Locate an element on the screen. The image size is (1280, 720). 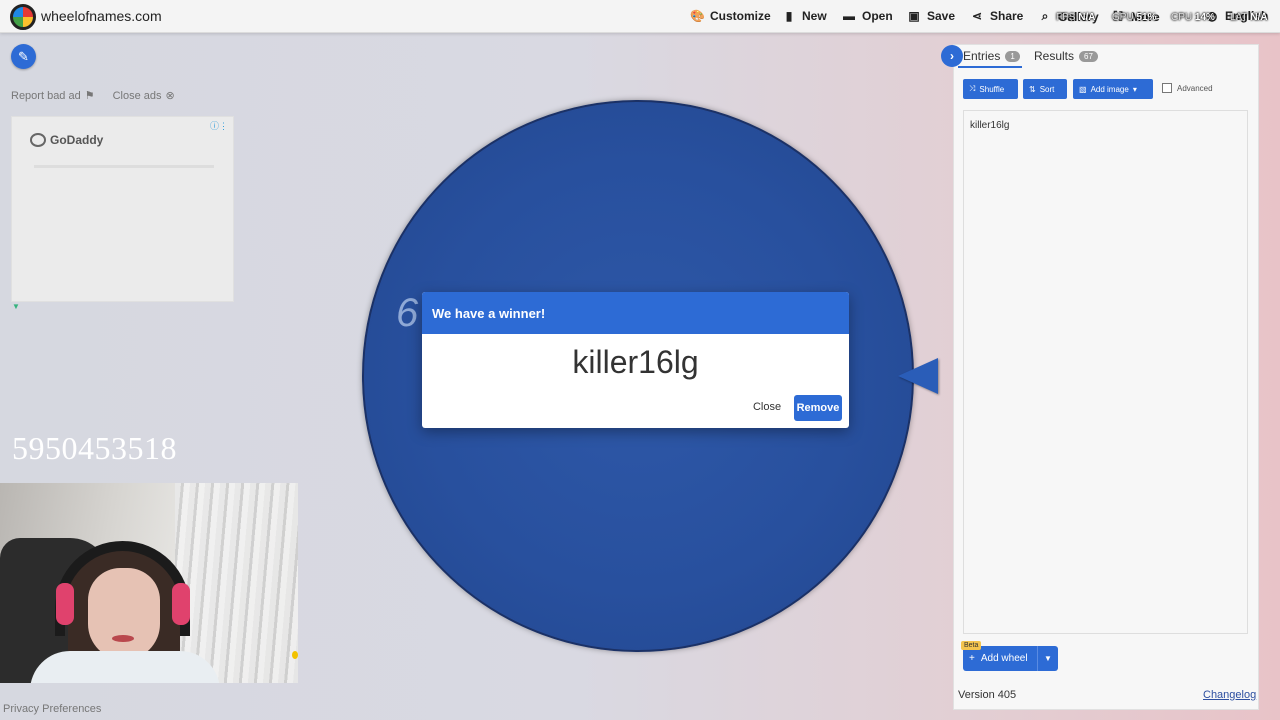
version-label: Version 405 is located at coordinates (987, 695).